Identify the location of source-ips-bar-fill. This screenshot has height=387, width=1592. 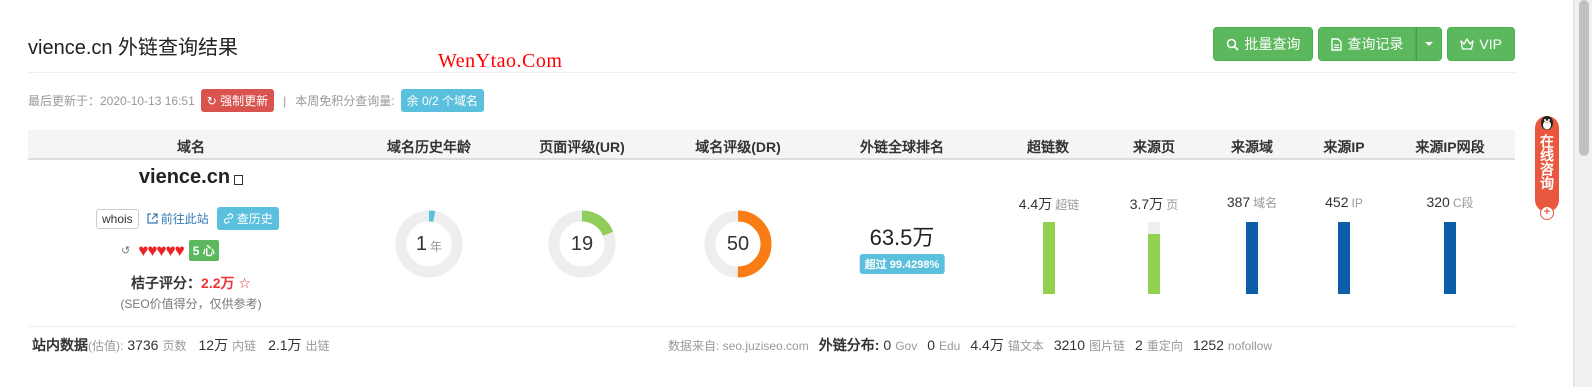
(1344, 258).